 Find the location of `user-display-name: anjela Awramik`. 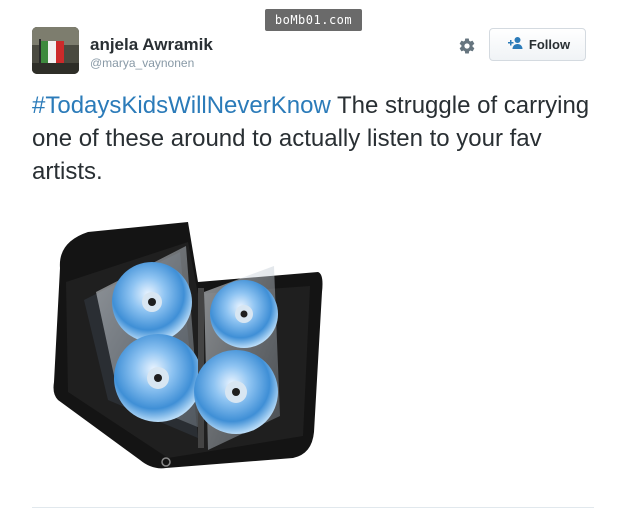

user-display-name: anjela Awramik is located at coordinates (151, 45).